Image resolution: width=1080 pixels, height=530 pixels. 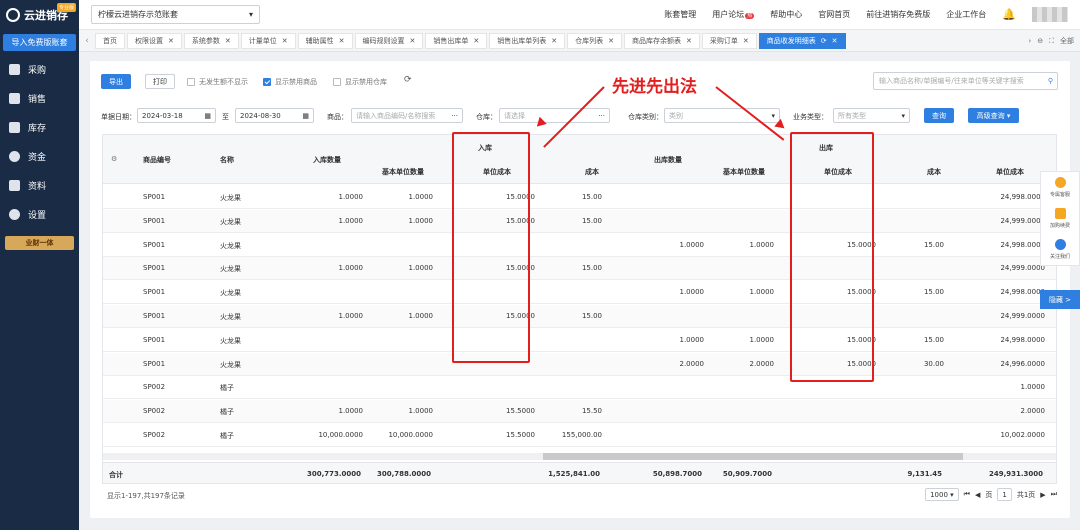 What do you see at coordinates (1050, 14) in the screenshot?
I see `avatar` at bounding box center [1050, 14].